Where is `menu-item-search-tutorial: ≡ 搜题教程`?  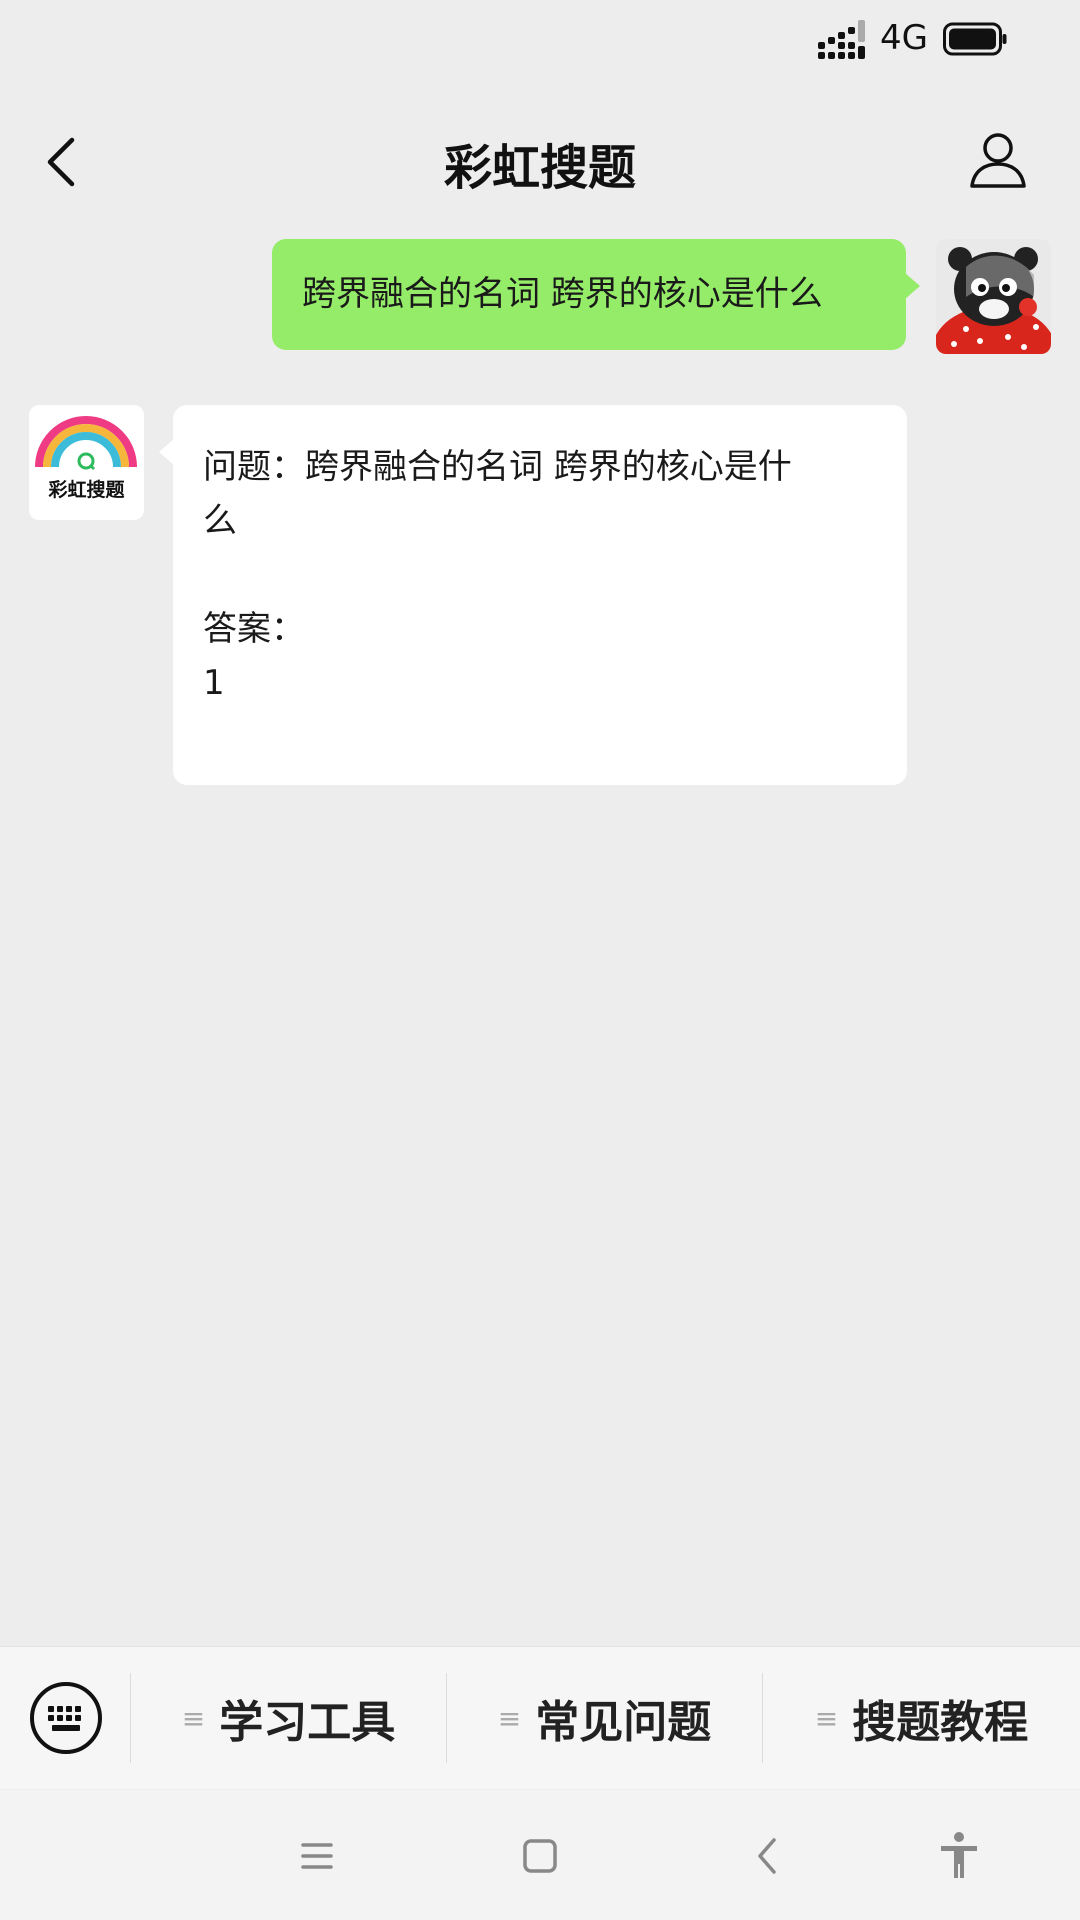
menu-item-search-tutorial: ≡ 搜题教程 is located at coordinates (921, 1718).